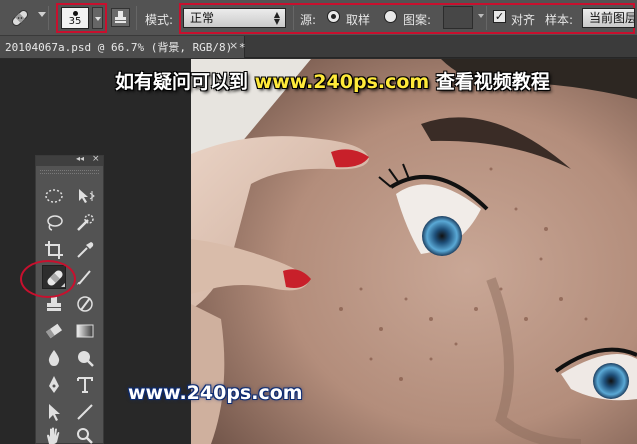 The width and height of the screenshot is (637, 444). What do you see at coordinates (54, 196) in the screenshot?
I see `elliptical-marquee-tool-icon` at bounding box center [54, 196].